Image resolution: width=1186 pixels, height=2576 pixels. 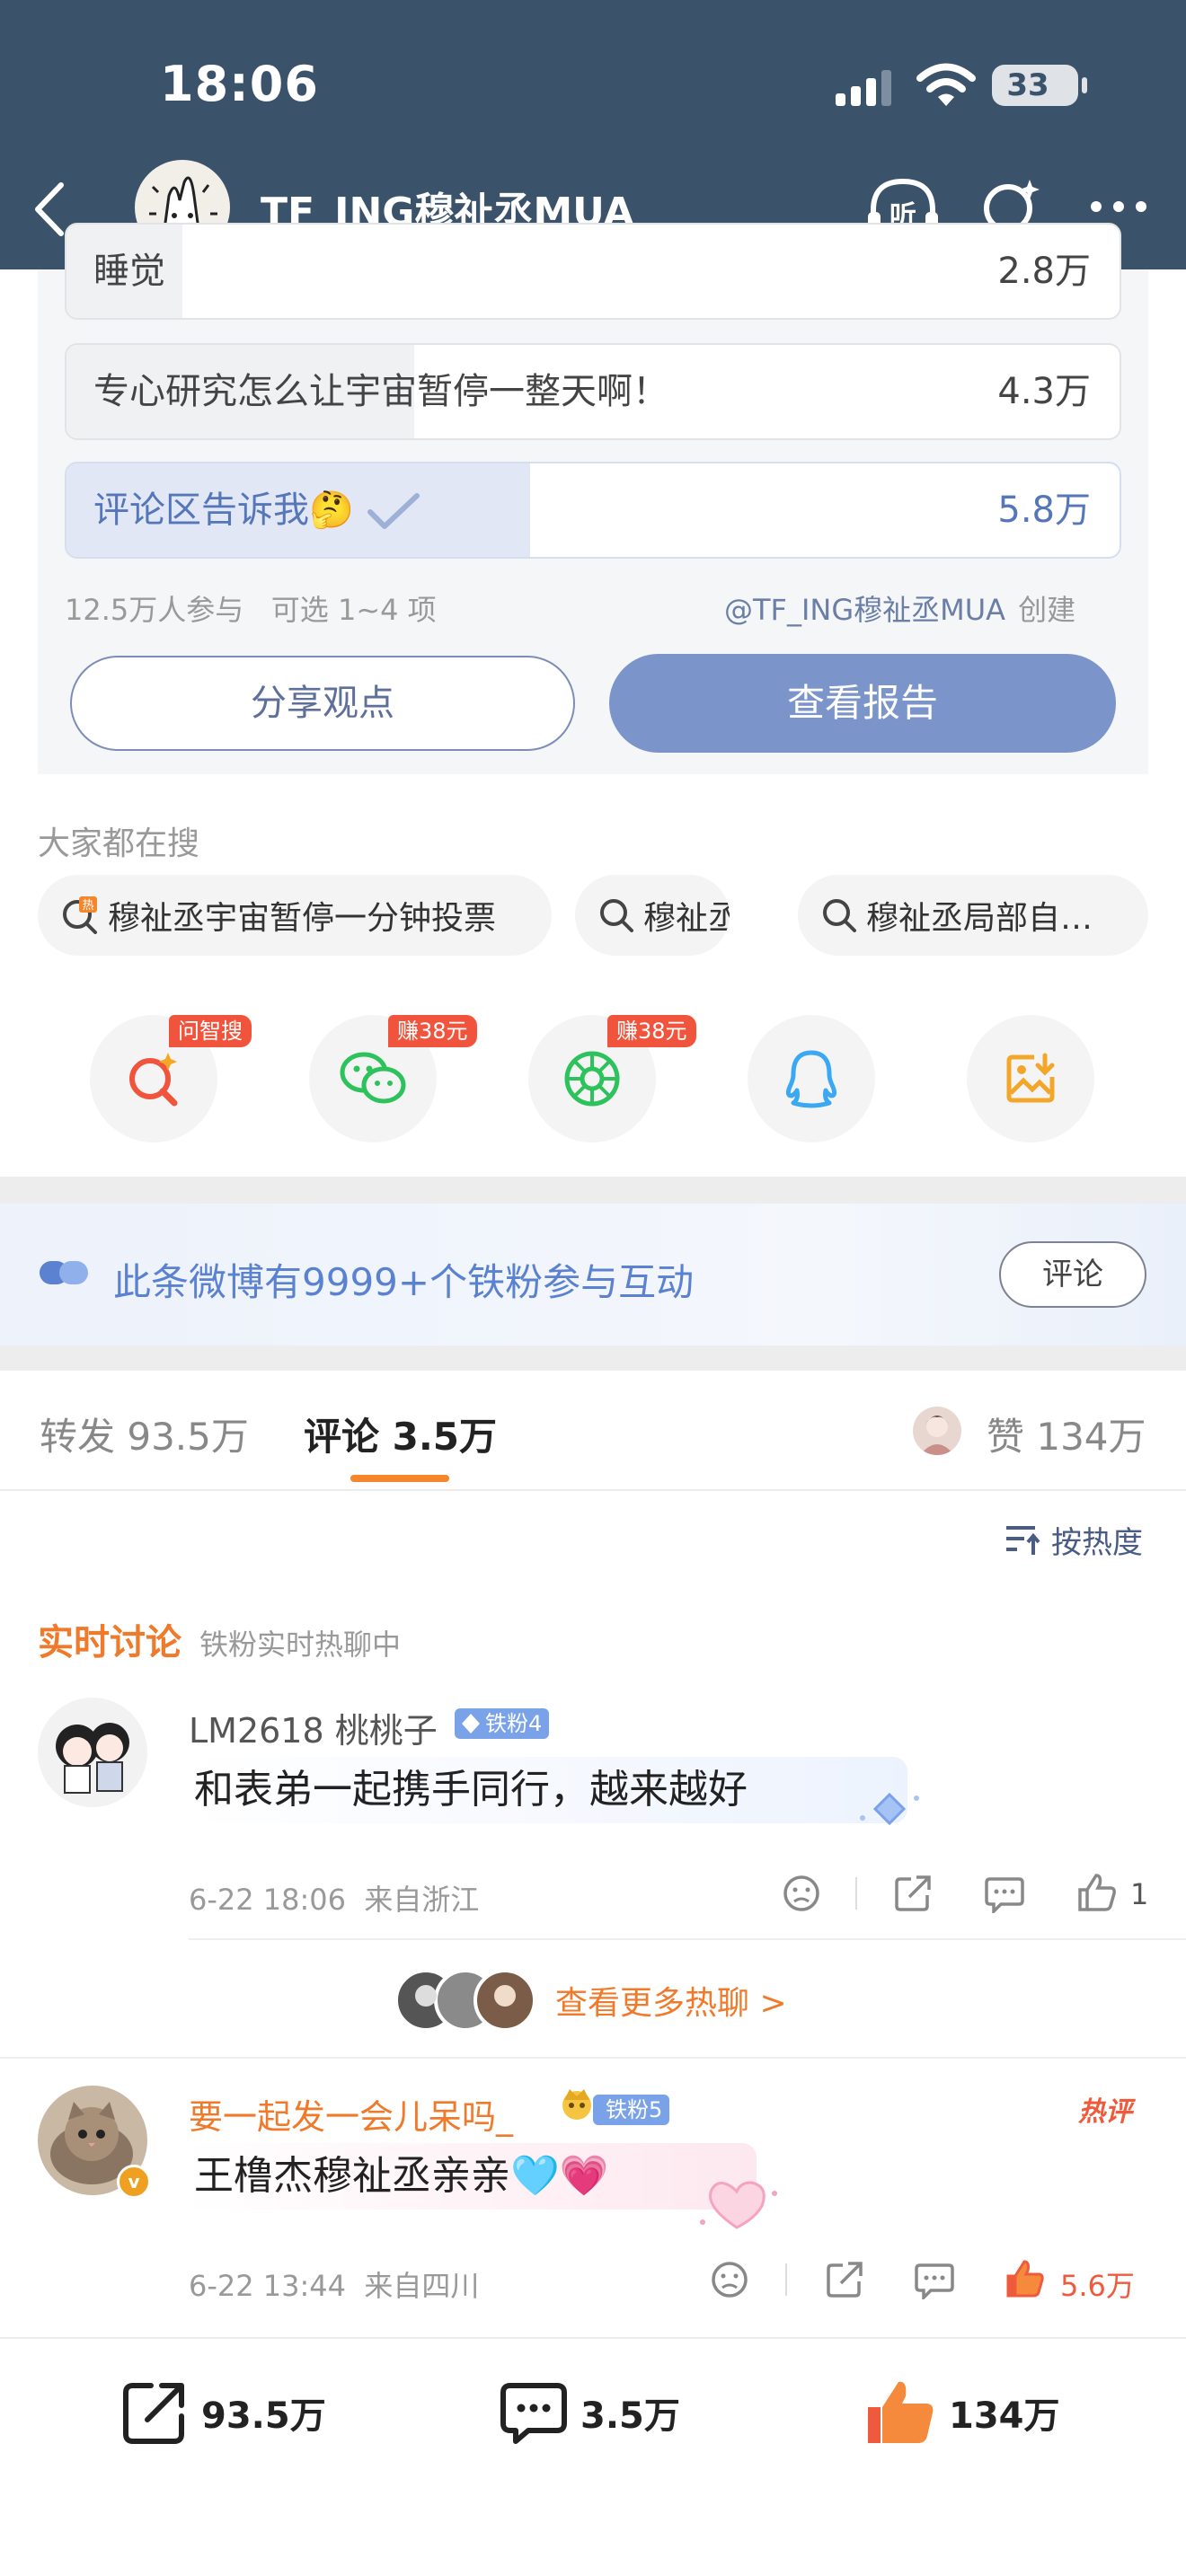 I want to click on like-icon, so click(x=1097, y=1893).